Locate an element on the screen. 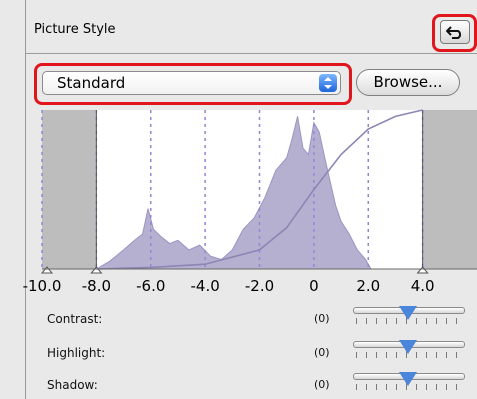  x-tick-label-7: 4.0 is located at coordinates (422, 286).